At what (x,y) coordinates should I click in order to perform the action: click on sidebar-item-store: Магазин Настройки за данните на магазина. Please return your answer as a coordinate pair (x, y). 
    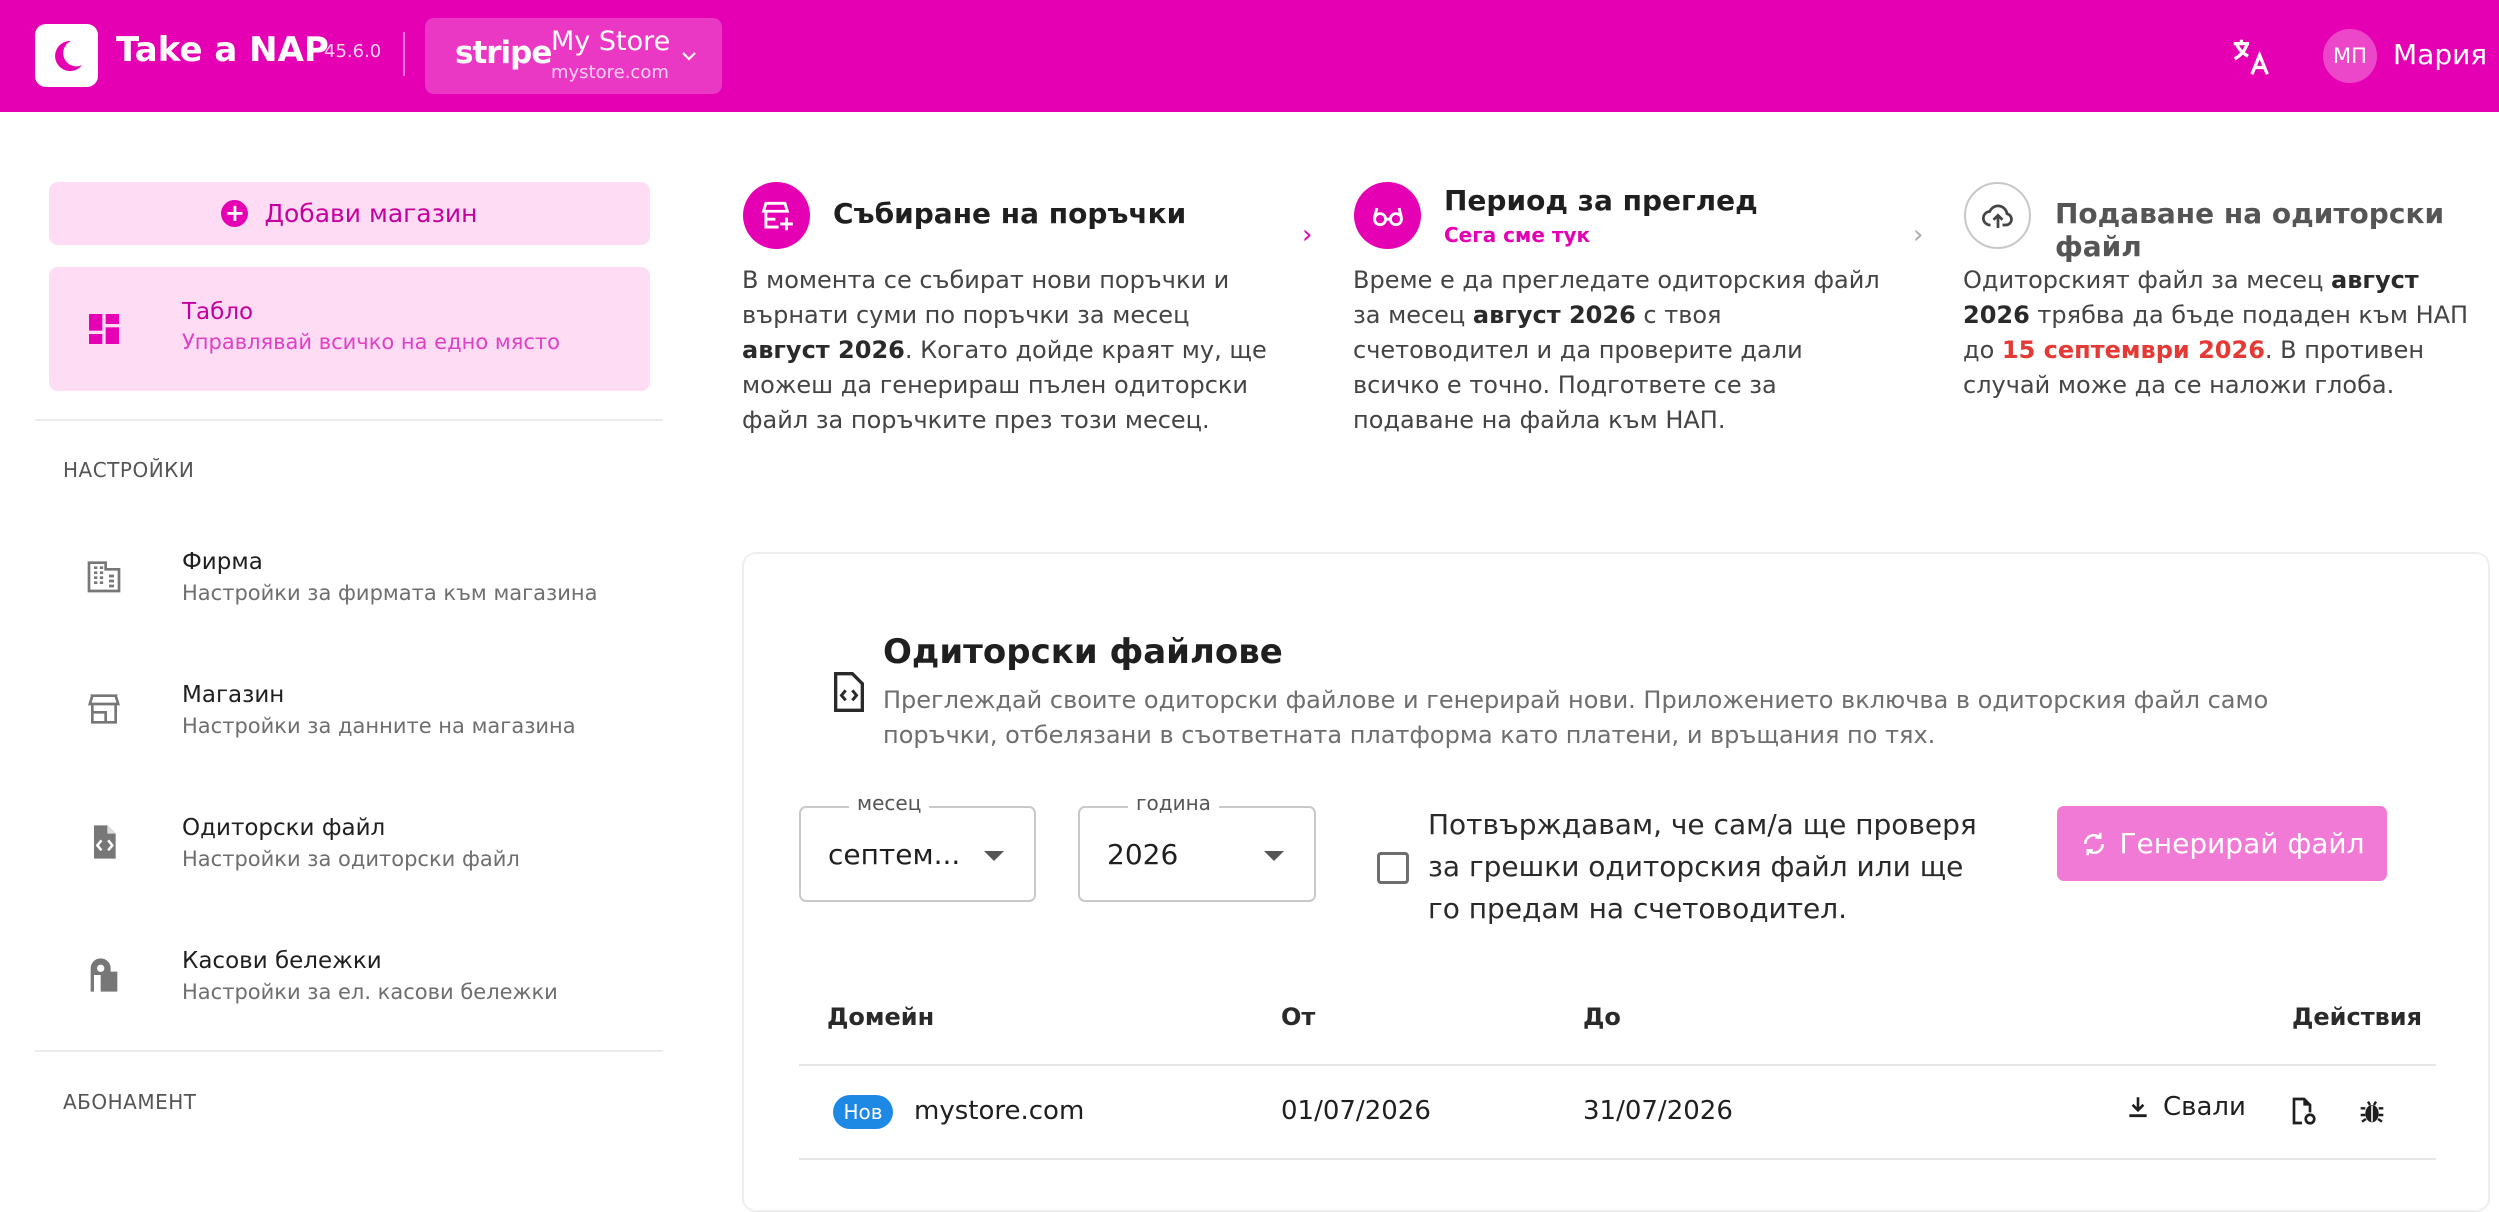
    Looking at the image, I should click on (349, 709).